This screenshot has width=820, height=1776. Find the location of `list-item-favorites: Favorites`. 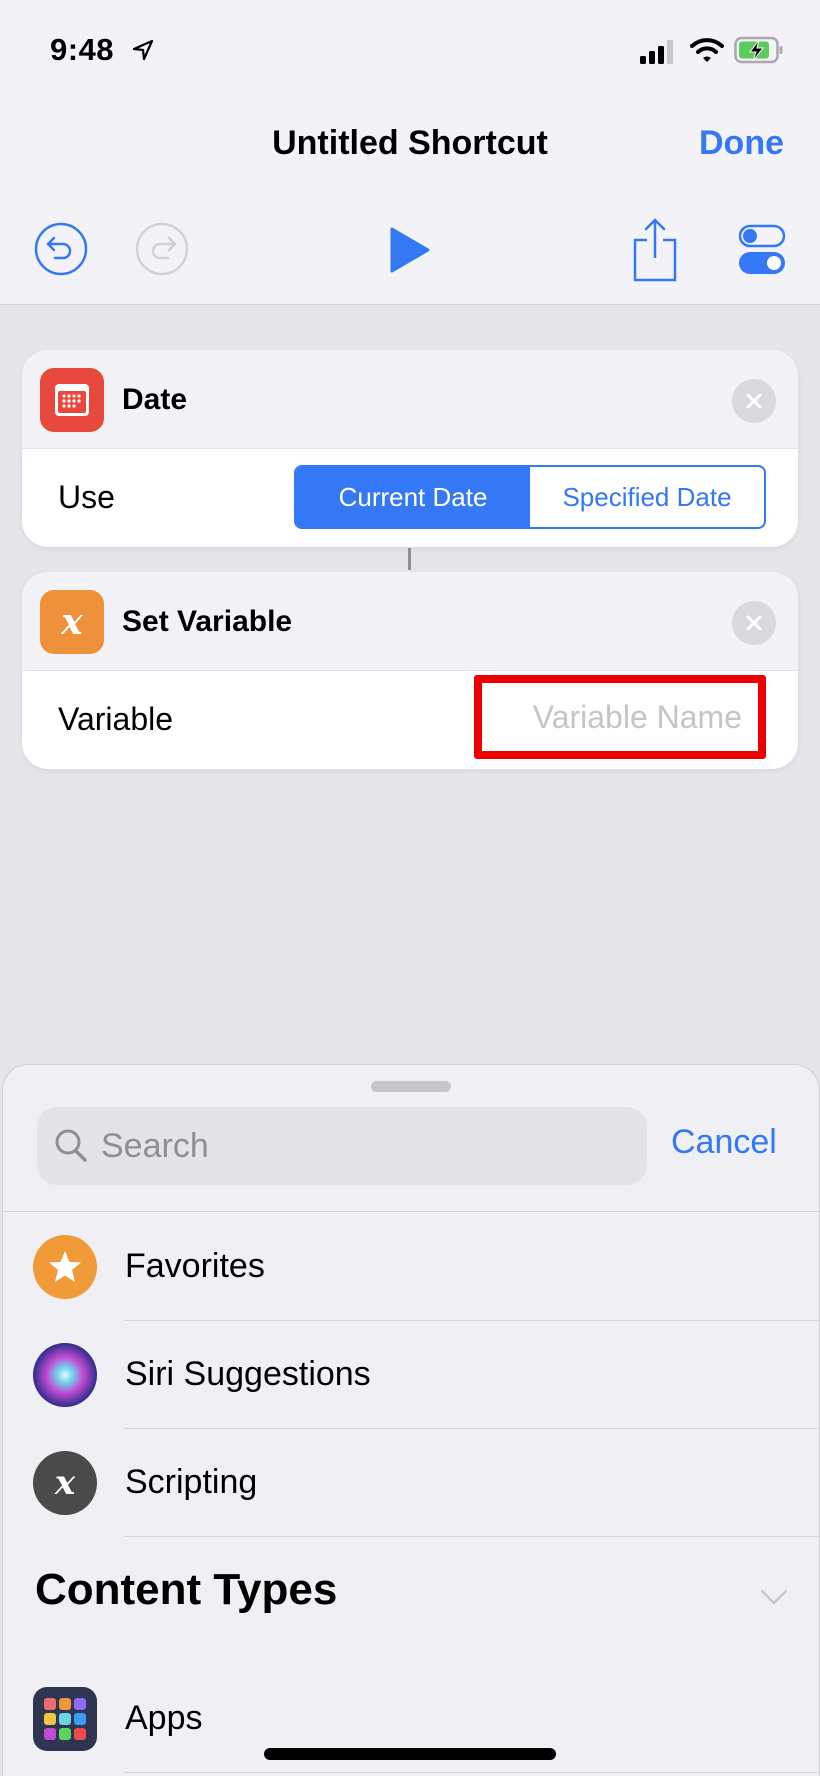

list-item-favorites: Favorites is located at coordinates (411, 1267).